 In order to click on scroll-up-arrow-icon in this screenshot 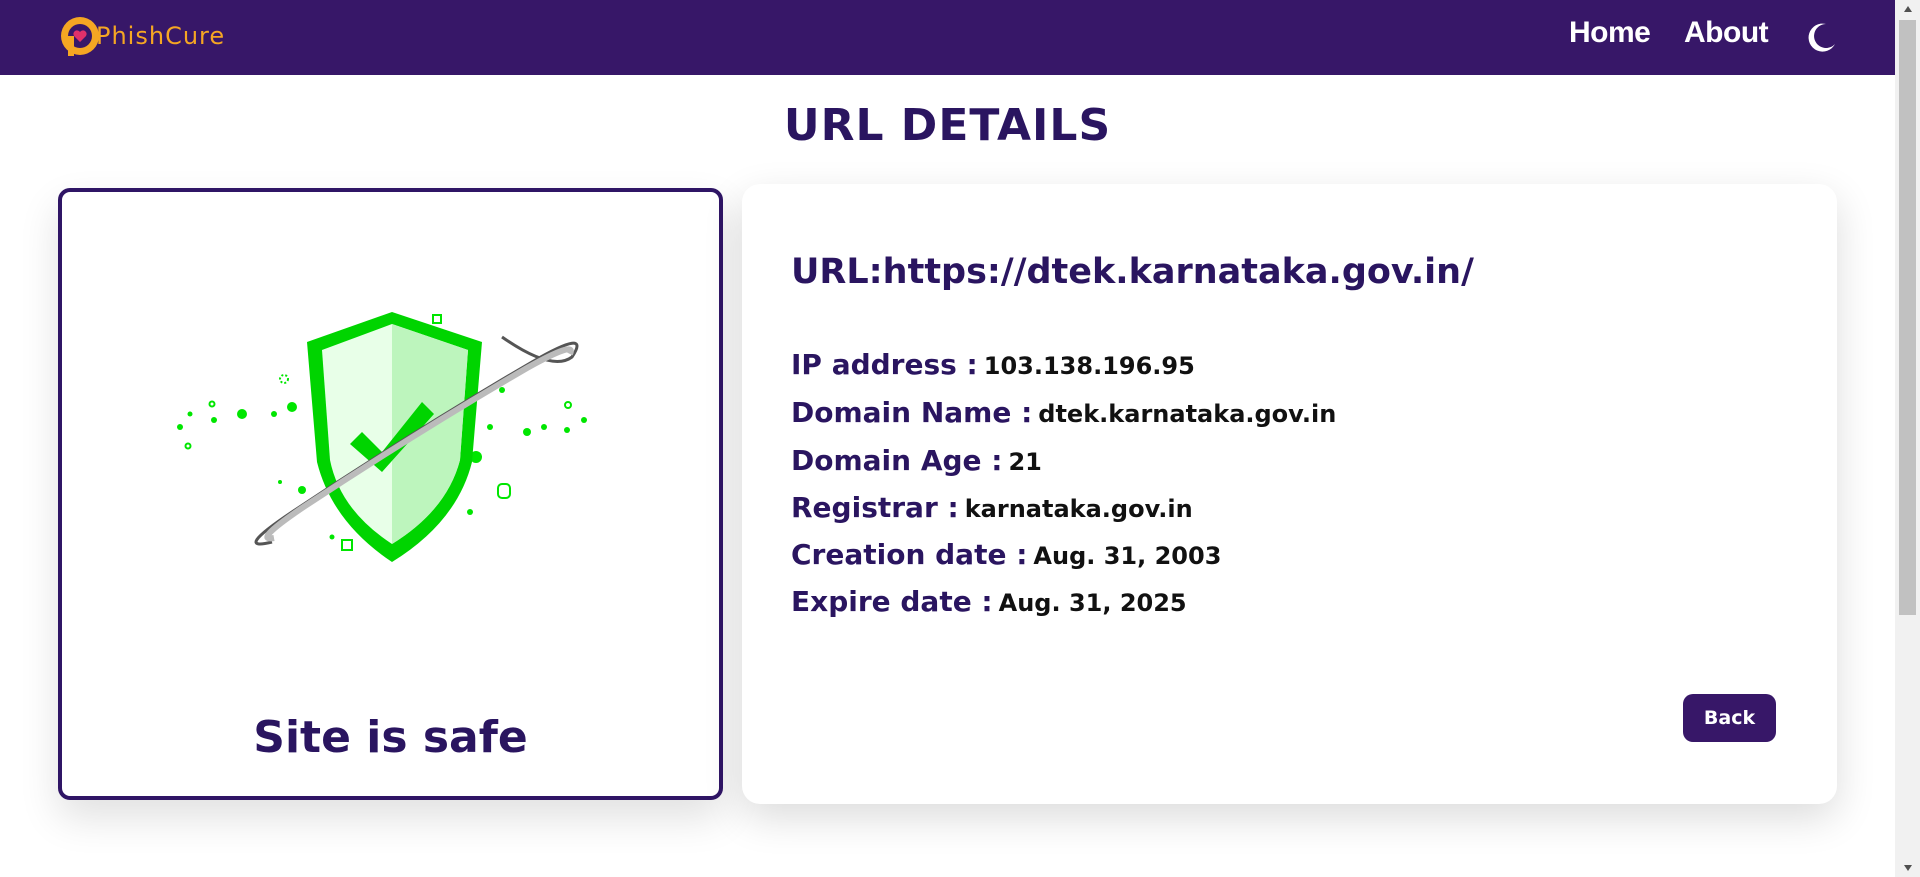, I will do `click(1907, 9)`.